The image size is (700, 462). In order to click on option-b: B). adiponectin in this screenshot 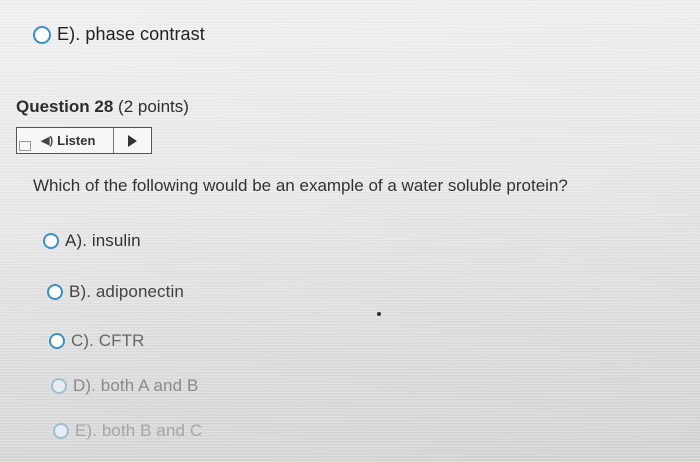, I will do `click(115, 292)`.